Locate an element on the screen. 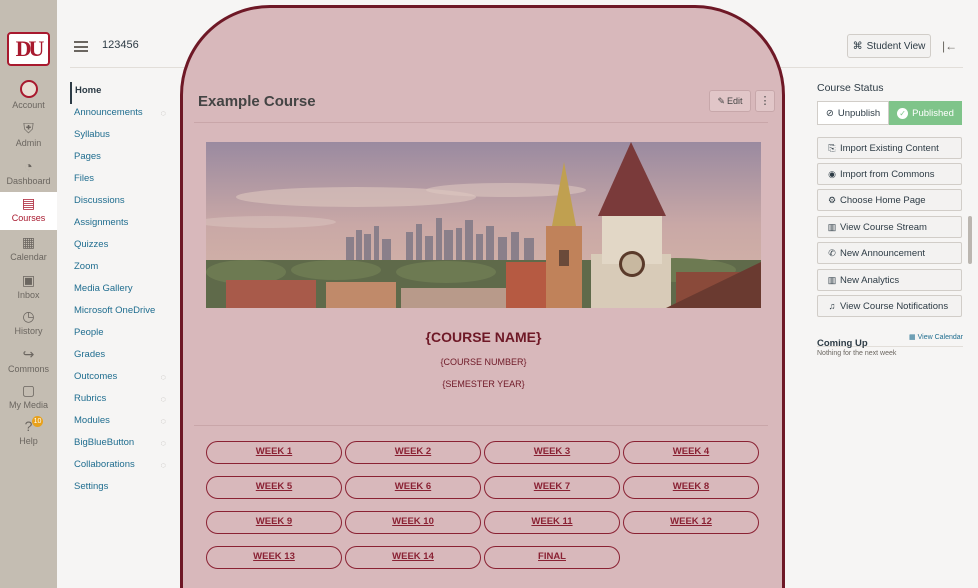 The width and height of the screenshot is (978, 588). university-logo: DU is located at coordinates (28, 49).